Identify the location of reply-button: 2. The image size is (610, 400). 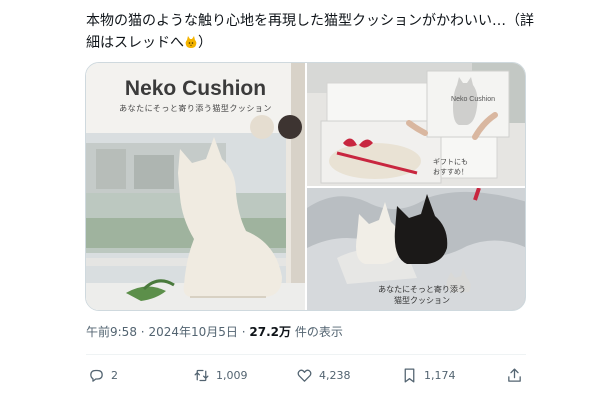
(103, 375).